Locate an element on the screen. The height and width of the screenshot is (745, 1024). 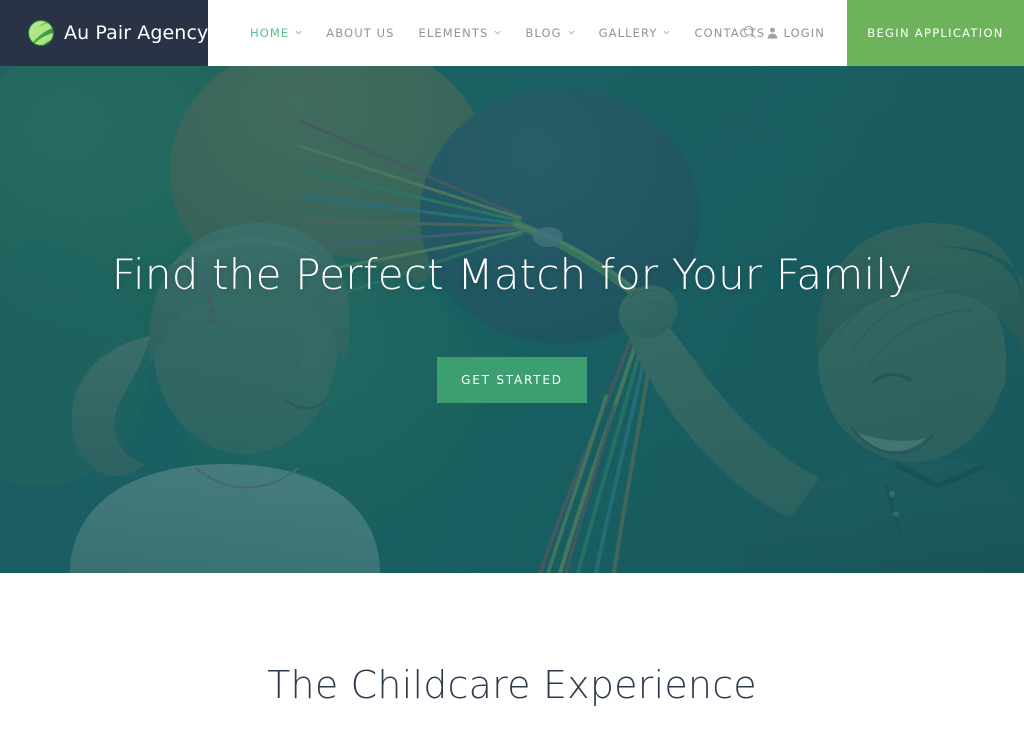
nav-item-blog-label: BLOG is located at coordinates (543, 33).